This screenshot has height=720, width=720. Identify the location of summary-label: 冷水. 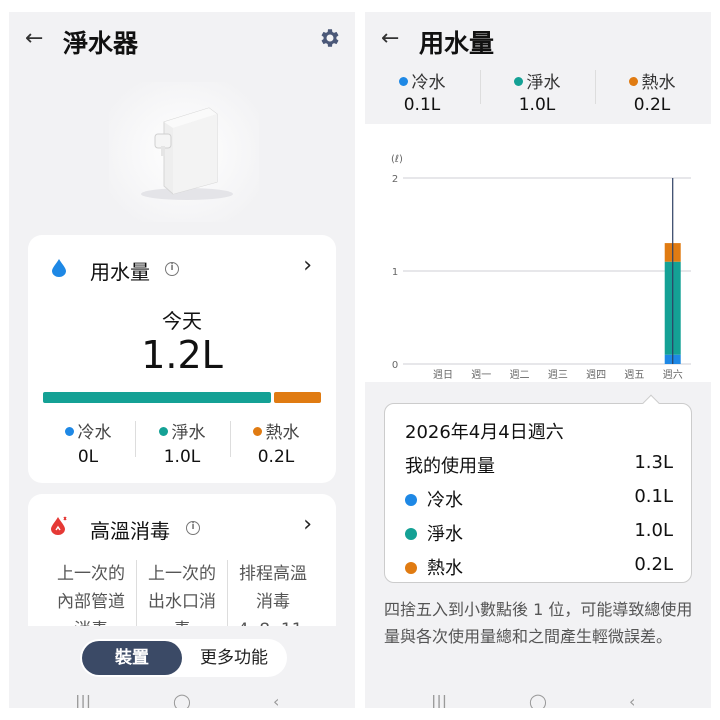
(428, 83).